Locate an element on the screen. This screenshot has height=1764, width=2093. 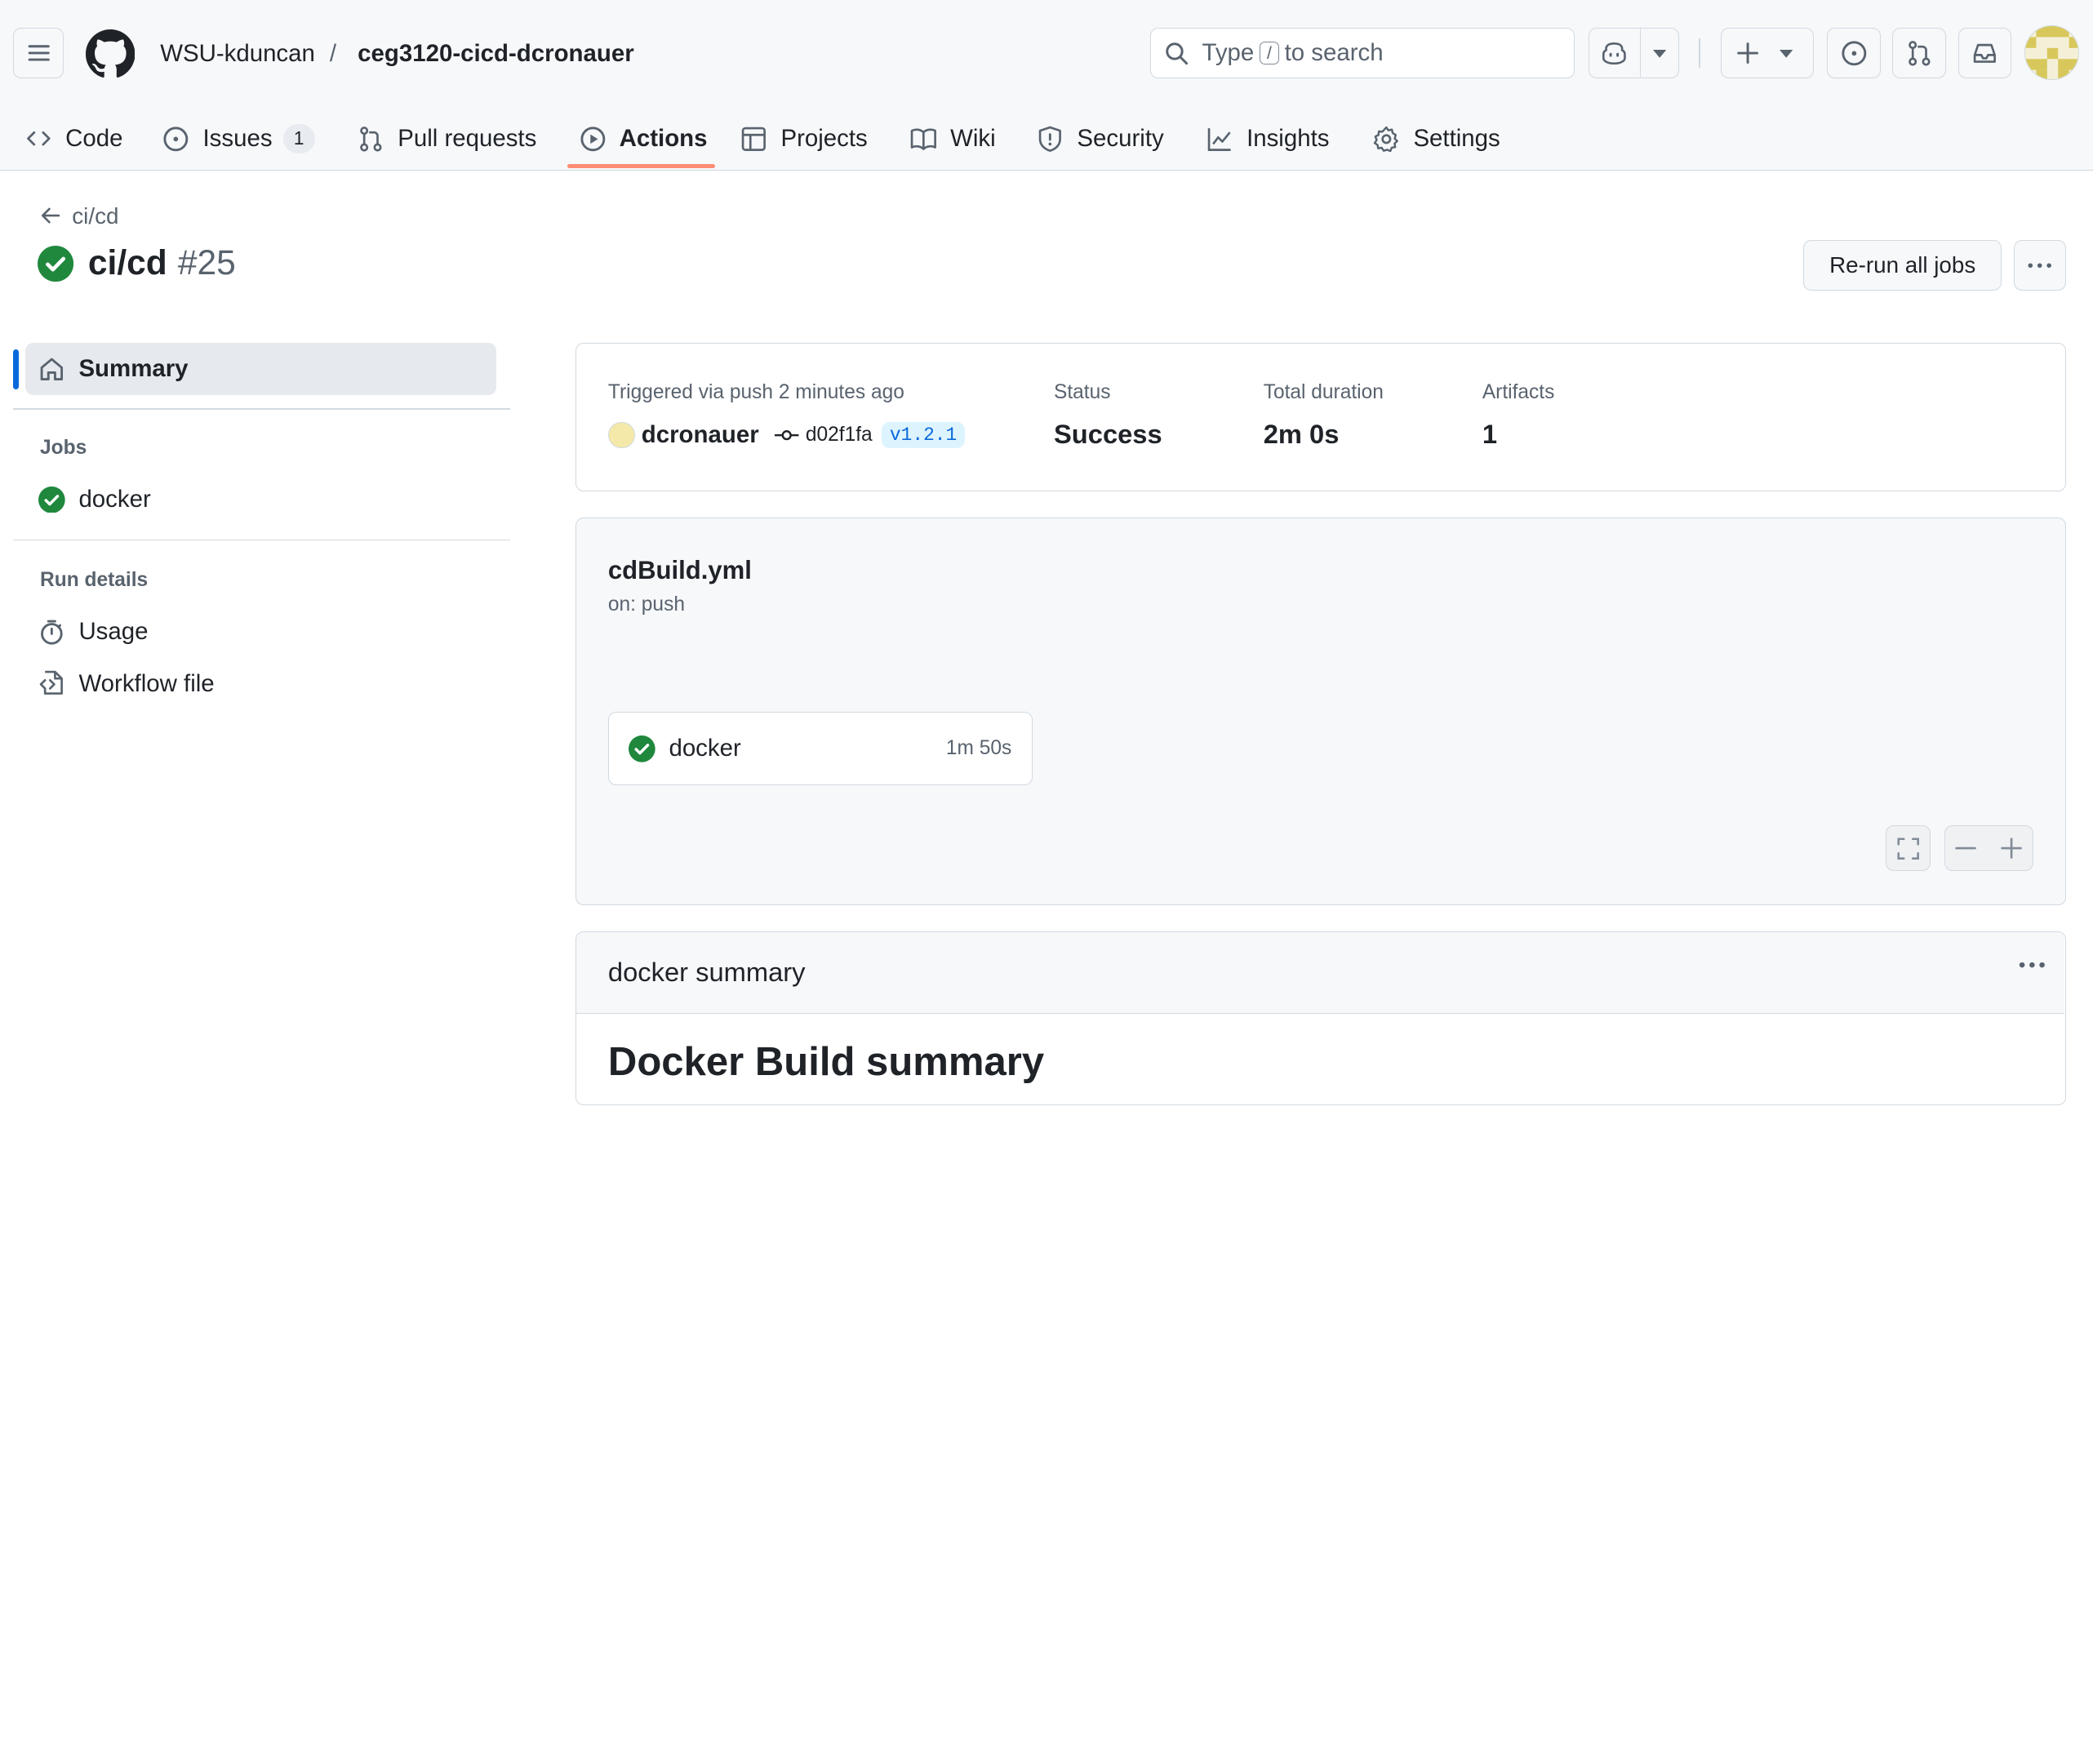
tab-actions: Actions is located at coordinates (644, 139).